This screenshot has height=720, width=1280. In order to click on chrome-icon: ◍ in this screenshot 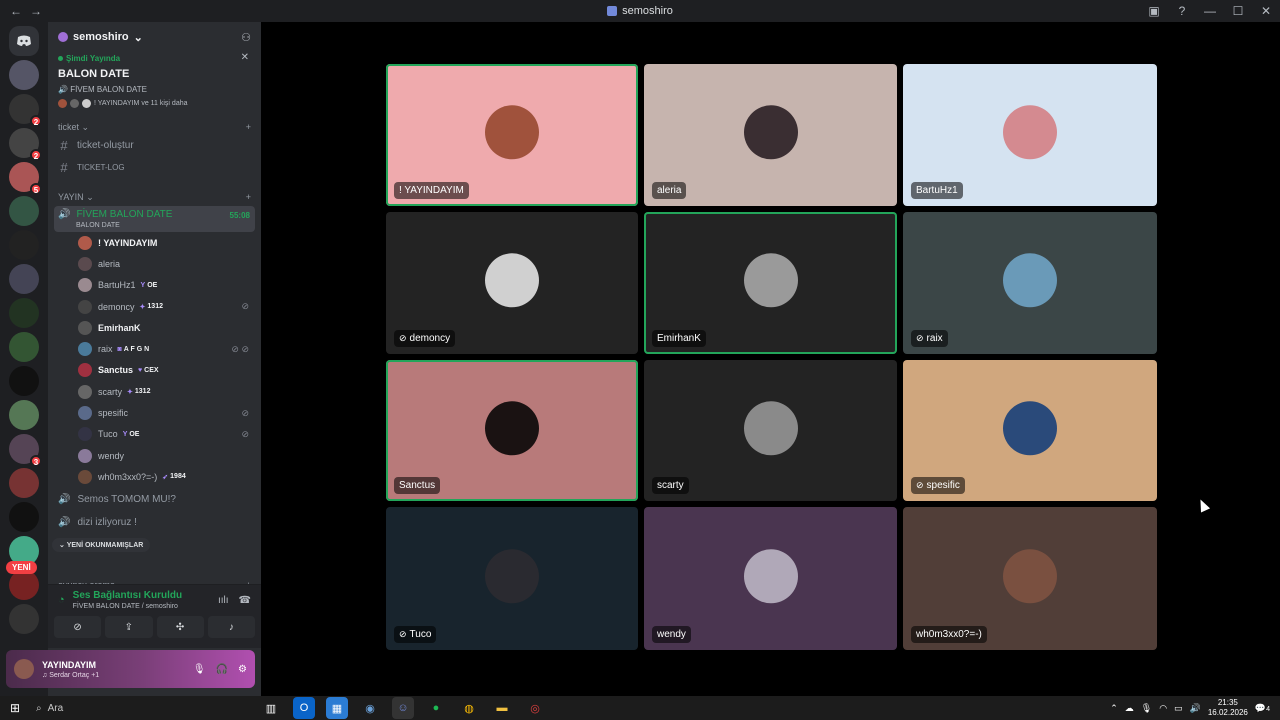, I will do `click(469, 708)`.